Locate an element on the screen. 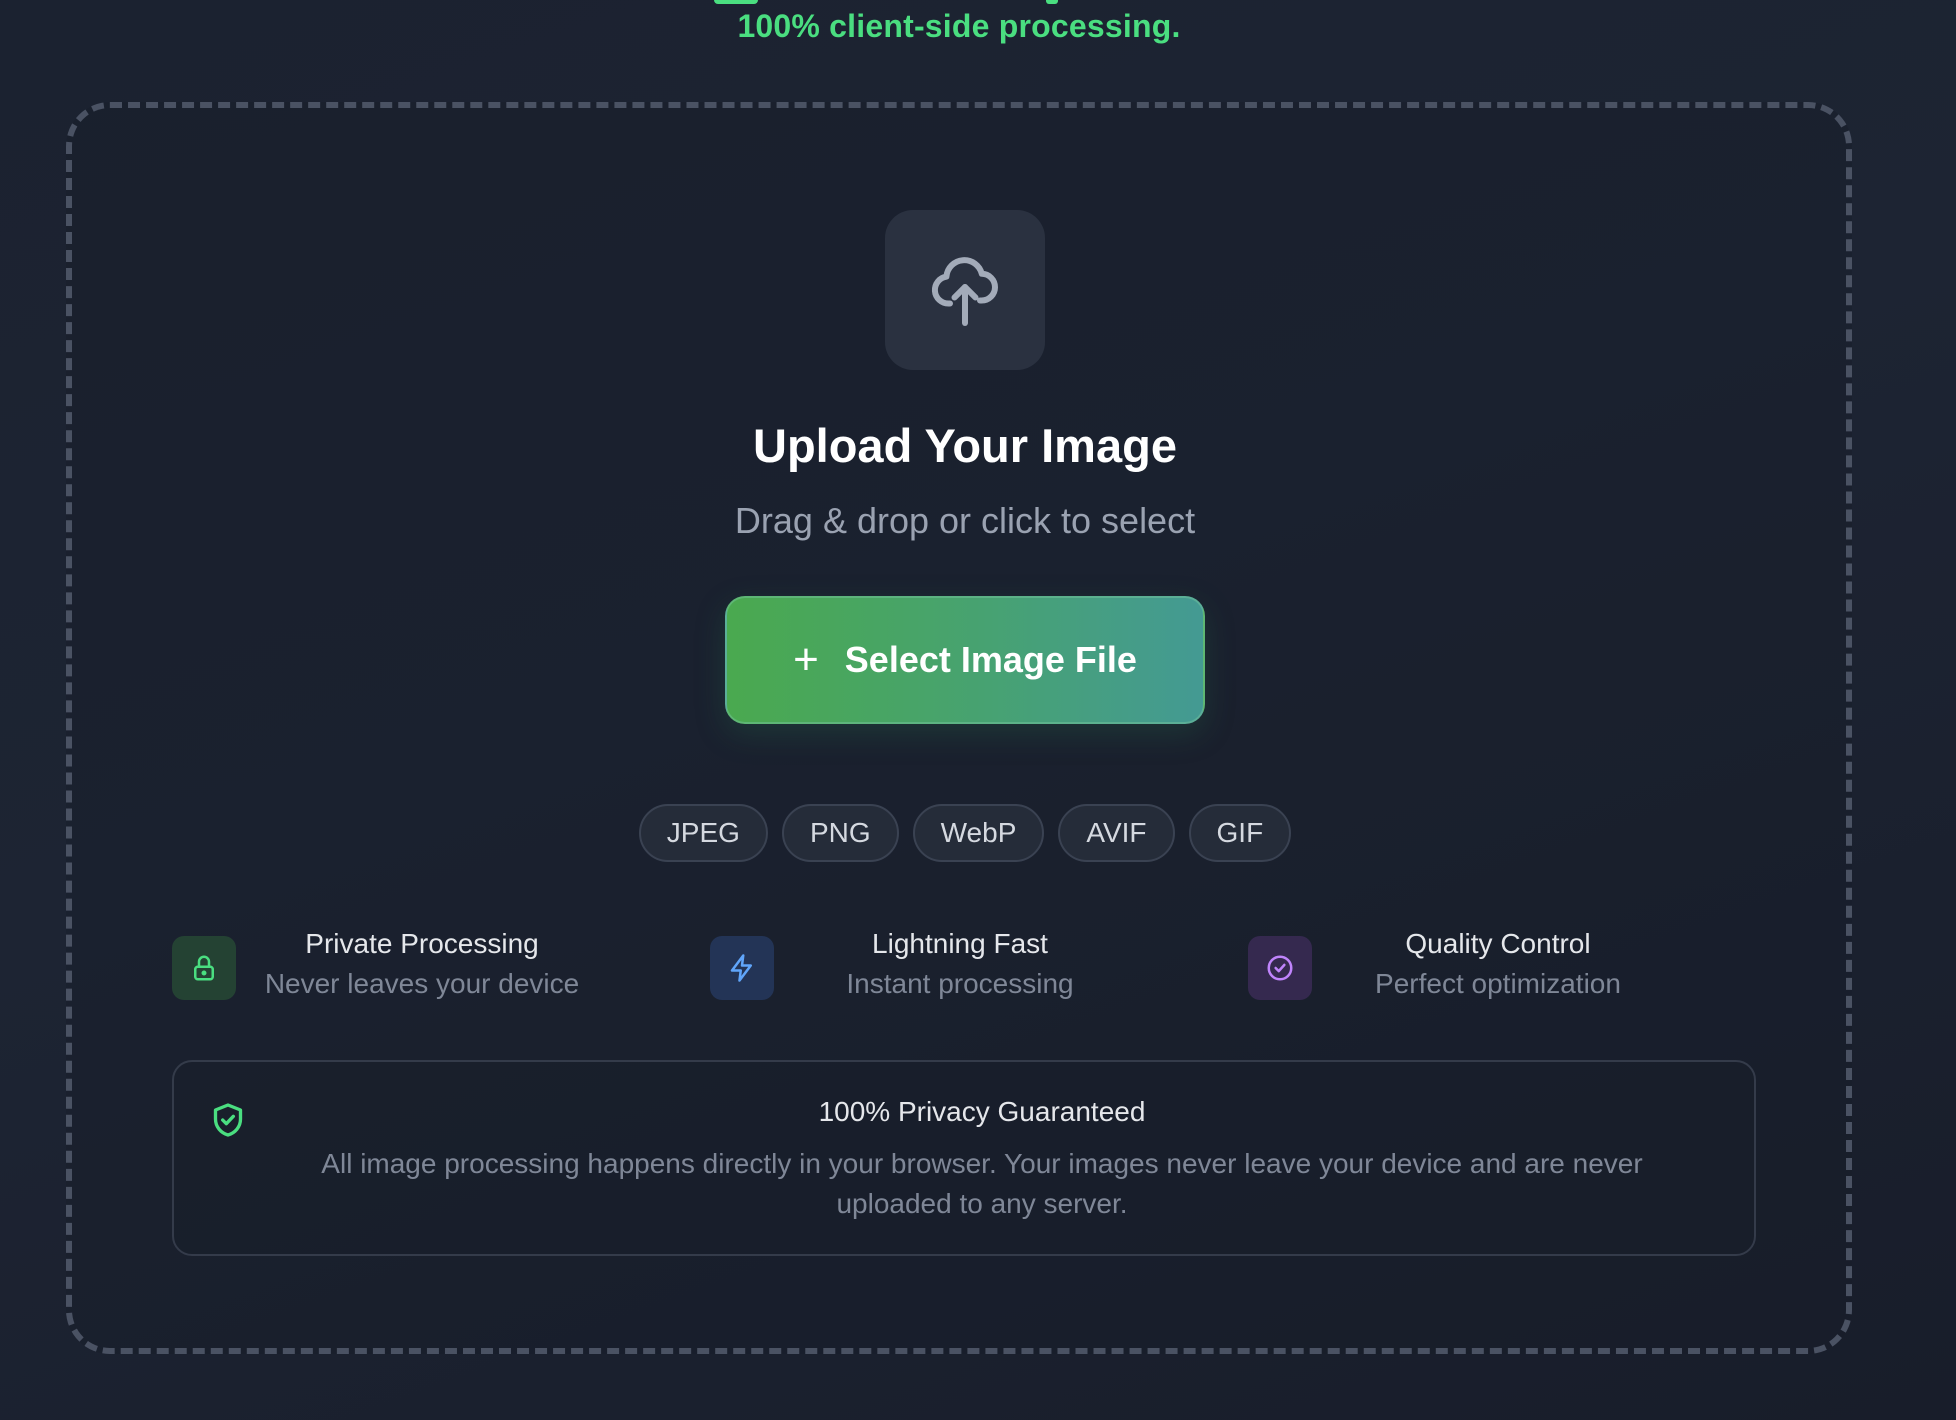 This screenshot has width=1956, height=1420. tagline: 100% client-side processing. is located at coordinates (959, 26).